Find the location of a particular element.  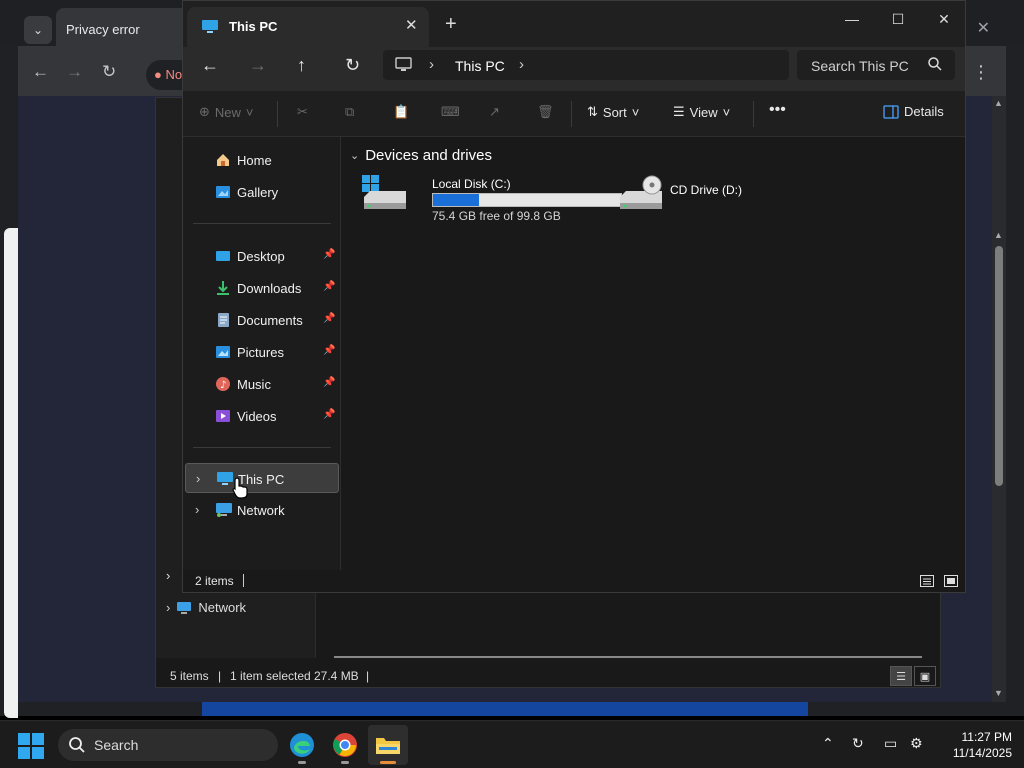

nav-desktop-label: Desktop is located at coordinates (261, 256).